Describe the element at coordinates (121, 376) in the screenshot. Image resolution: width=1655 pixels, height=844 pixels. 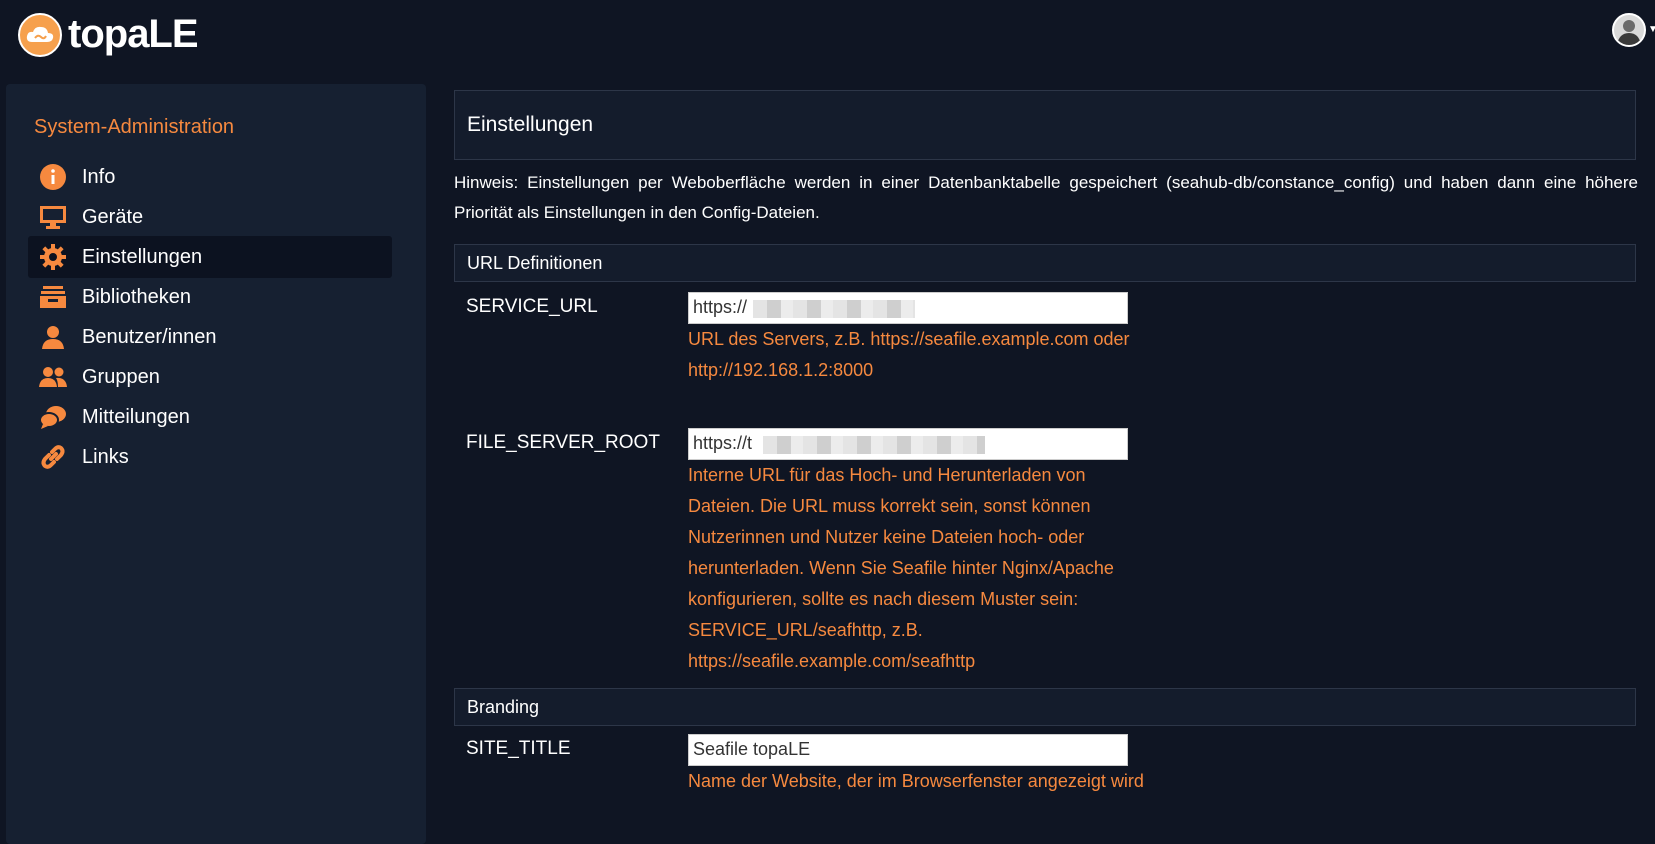
I see `sidebar-item-label: Gruppen` at that location.